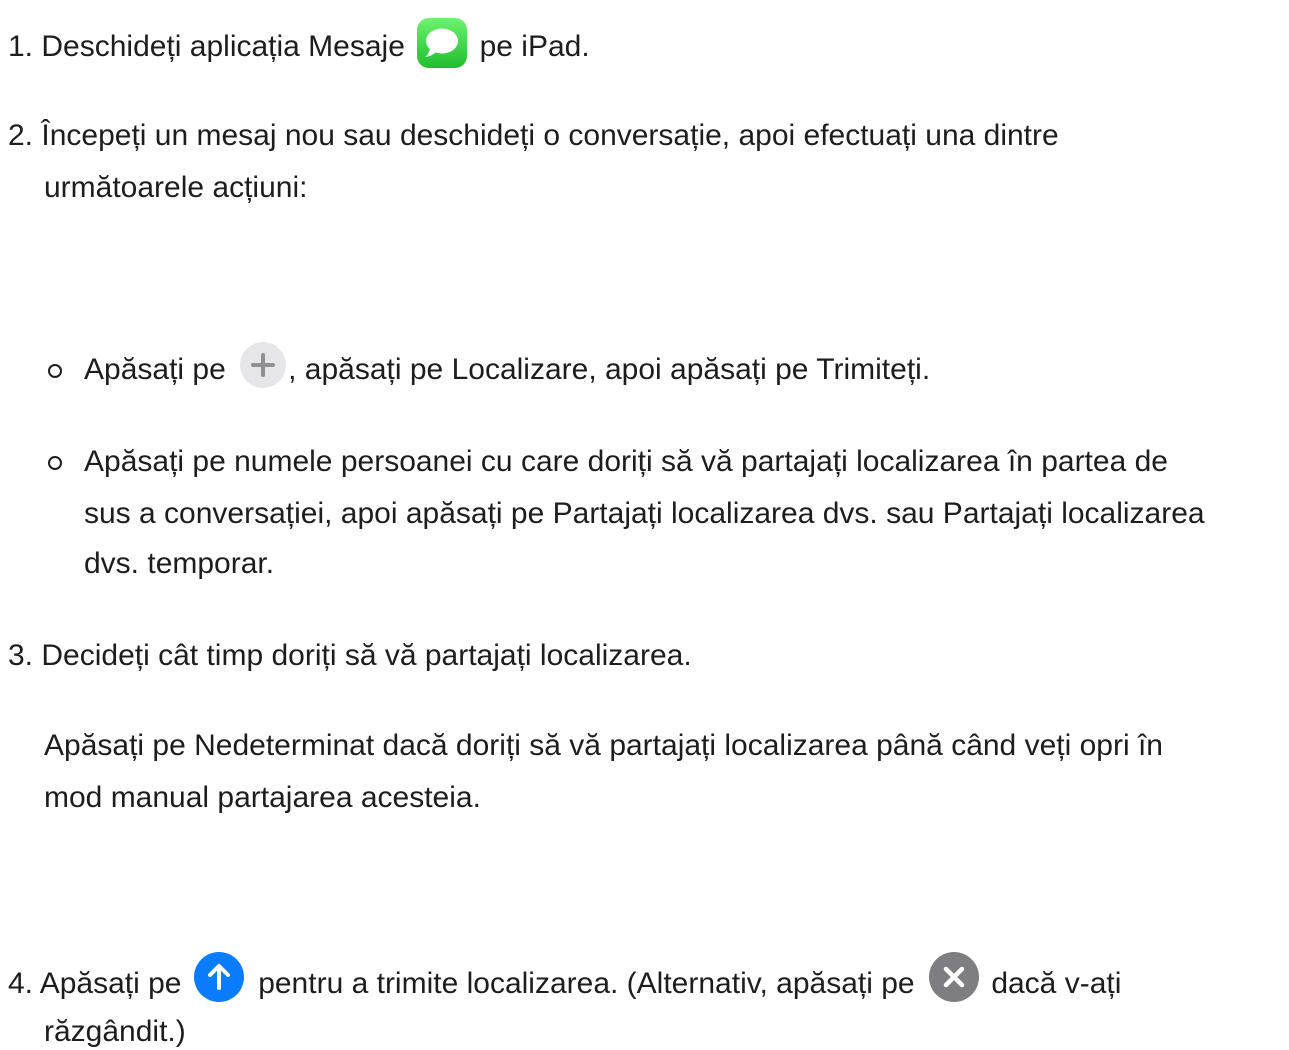 The height and width of the screenshot is (1050, 1289). Describe the element at coordinates (155, 369) in the screenshot. I see `option-text: Apăsați pe` at that location.